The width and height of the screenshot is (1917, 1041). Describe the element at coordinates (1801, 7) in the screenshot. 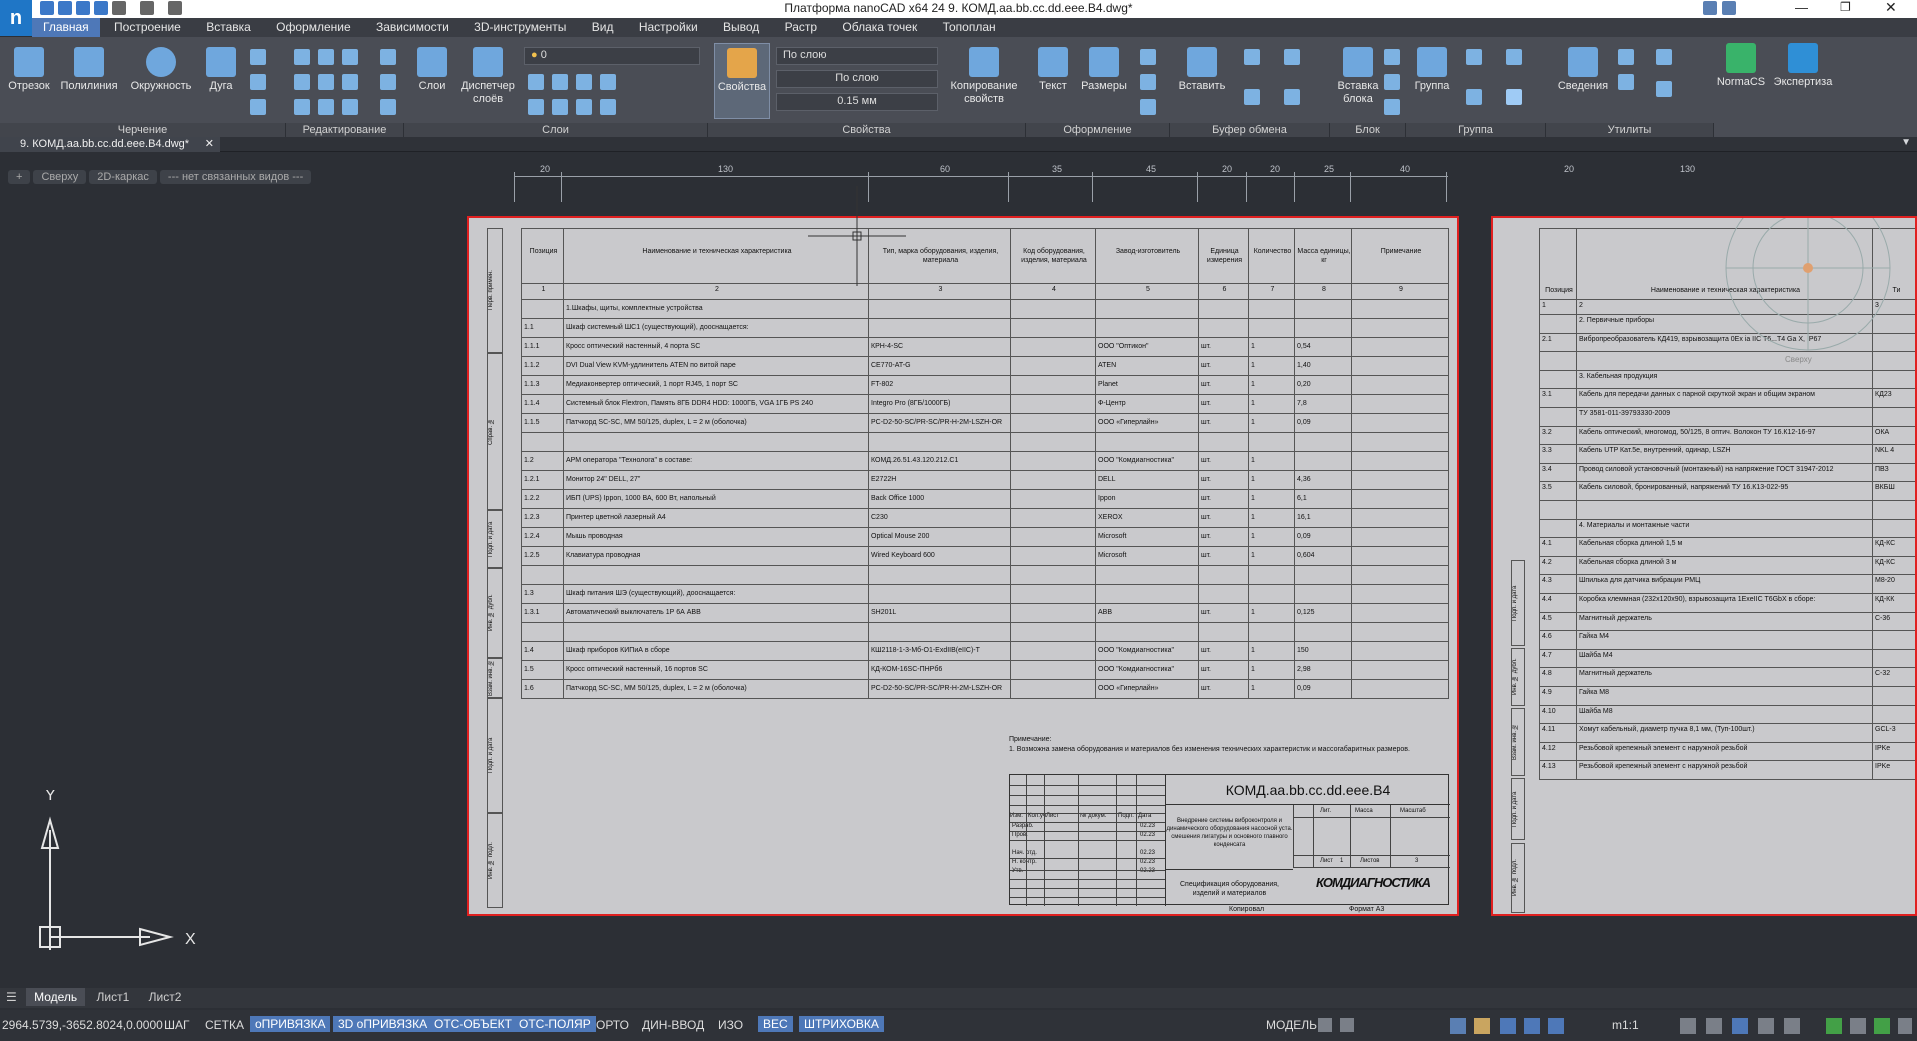

I see `minimize-icon: —` at that location.